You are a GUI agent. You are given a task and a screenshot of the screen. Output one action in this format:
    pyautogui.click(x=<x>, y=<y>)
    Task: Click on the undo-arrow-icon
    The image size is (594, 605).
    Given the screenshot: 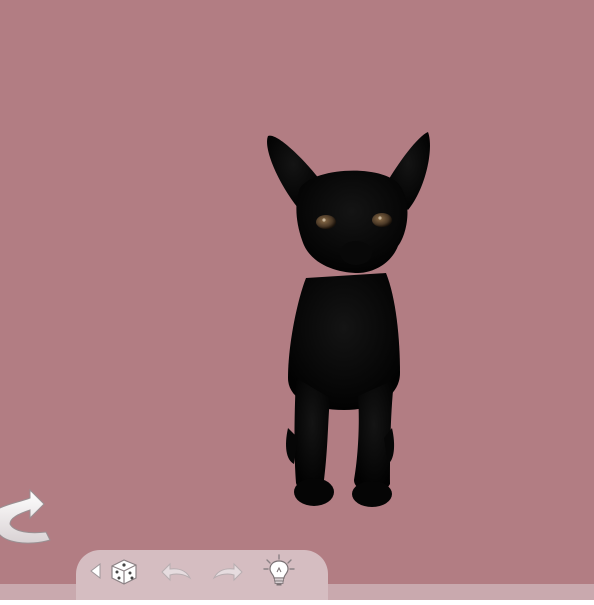 What is the action you would take?
    pyautogui.click(x=176, y=572)
    